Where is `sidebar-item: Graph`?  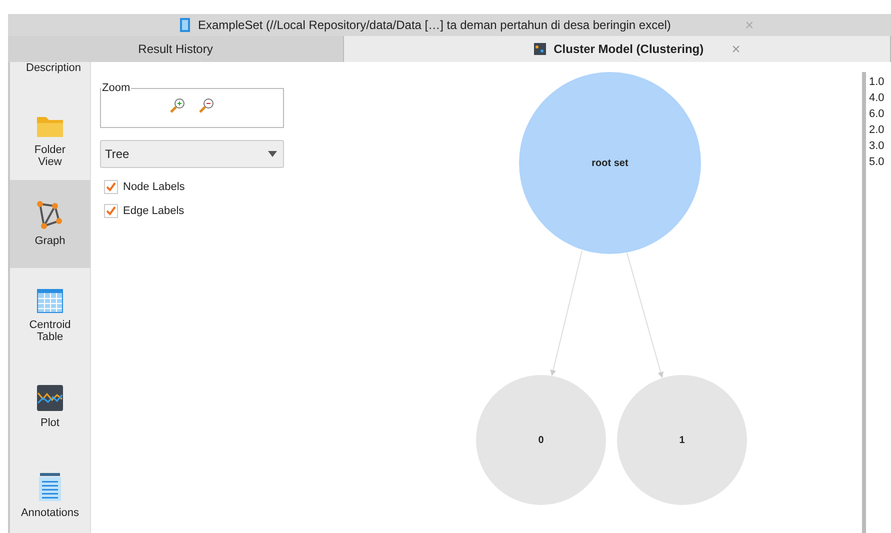 sidebar-item: Graph is located at coordinates (50, 224).